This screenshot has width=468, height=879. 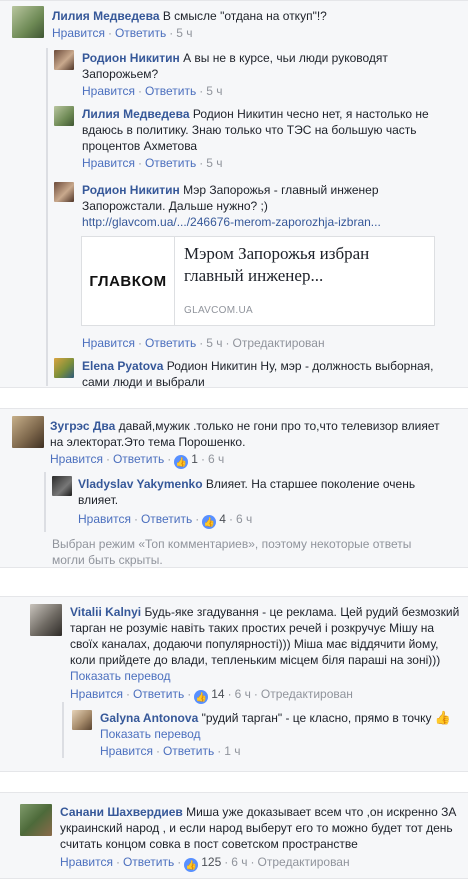 I want to click on comment-author: Зугрэс Два, so click(x=82, y=426).